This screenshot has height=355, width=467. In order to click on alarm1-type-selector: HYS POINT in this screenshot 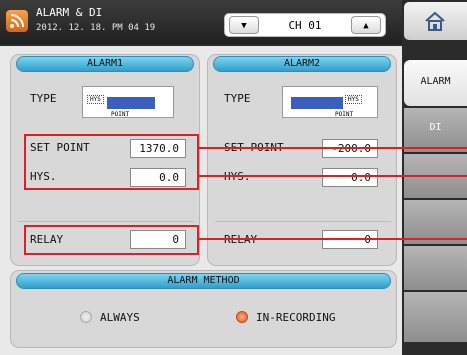, I will do `click(128, 102)`.